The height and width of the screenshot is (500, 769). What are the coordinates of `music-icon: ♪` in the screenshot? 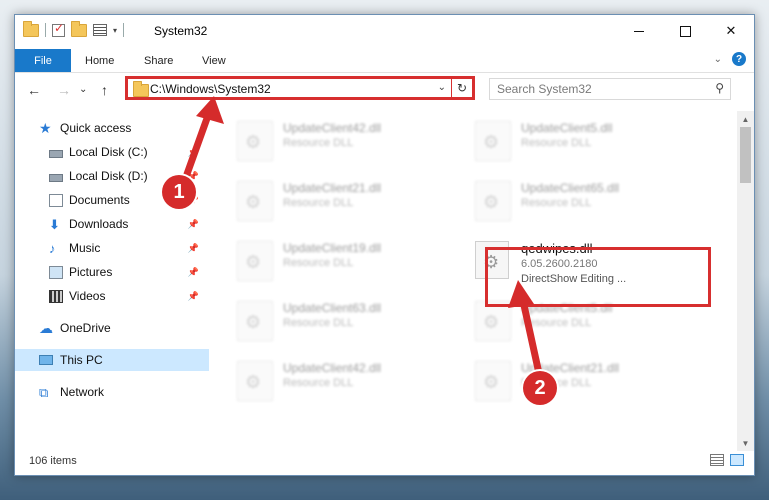 It's located at (52, 248).